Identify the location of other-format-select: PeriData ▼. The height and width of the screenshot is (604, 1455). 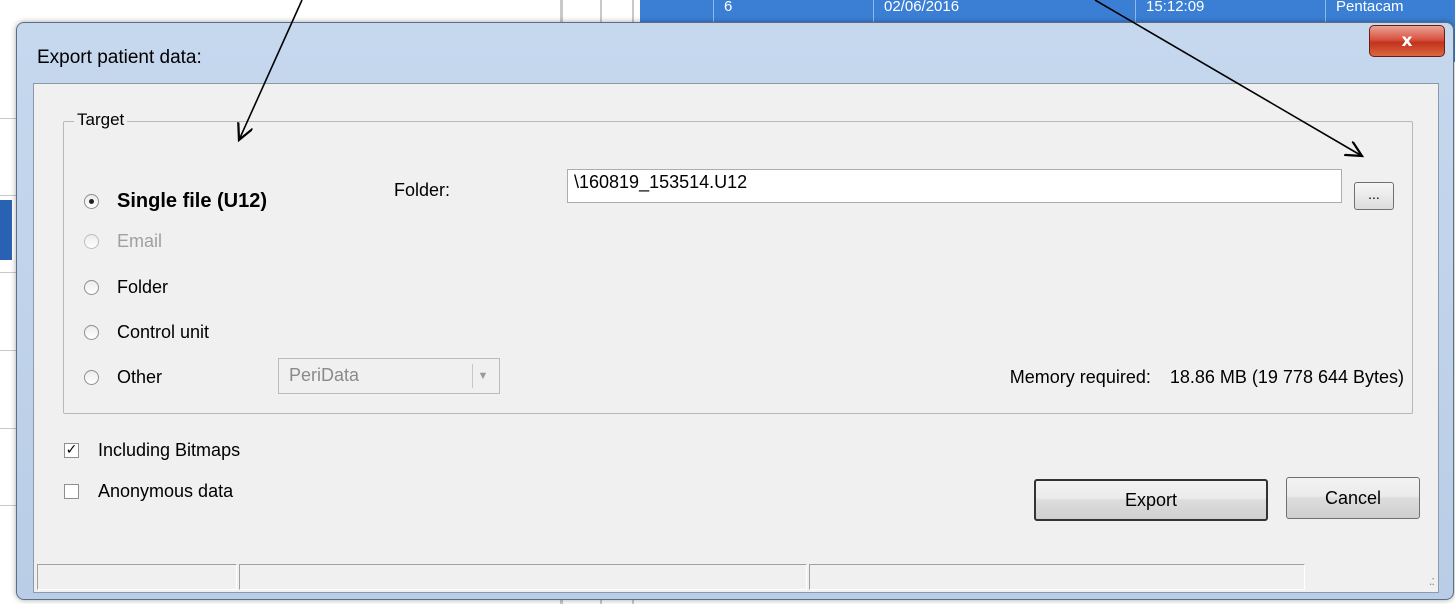
(389, 376).